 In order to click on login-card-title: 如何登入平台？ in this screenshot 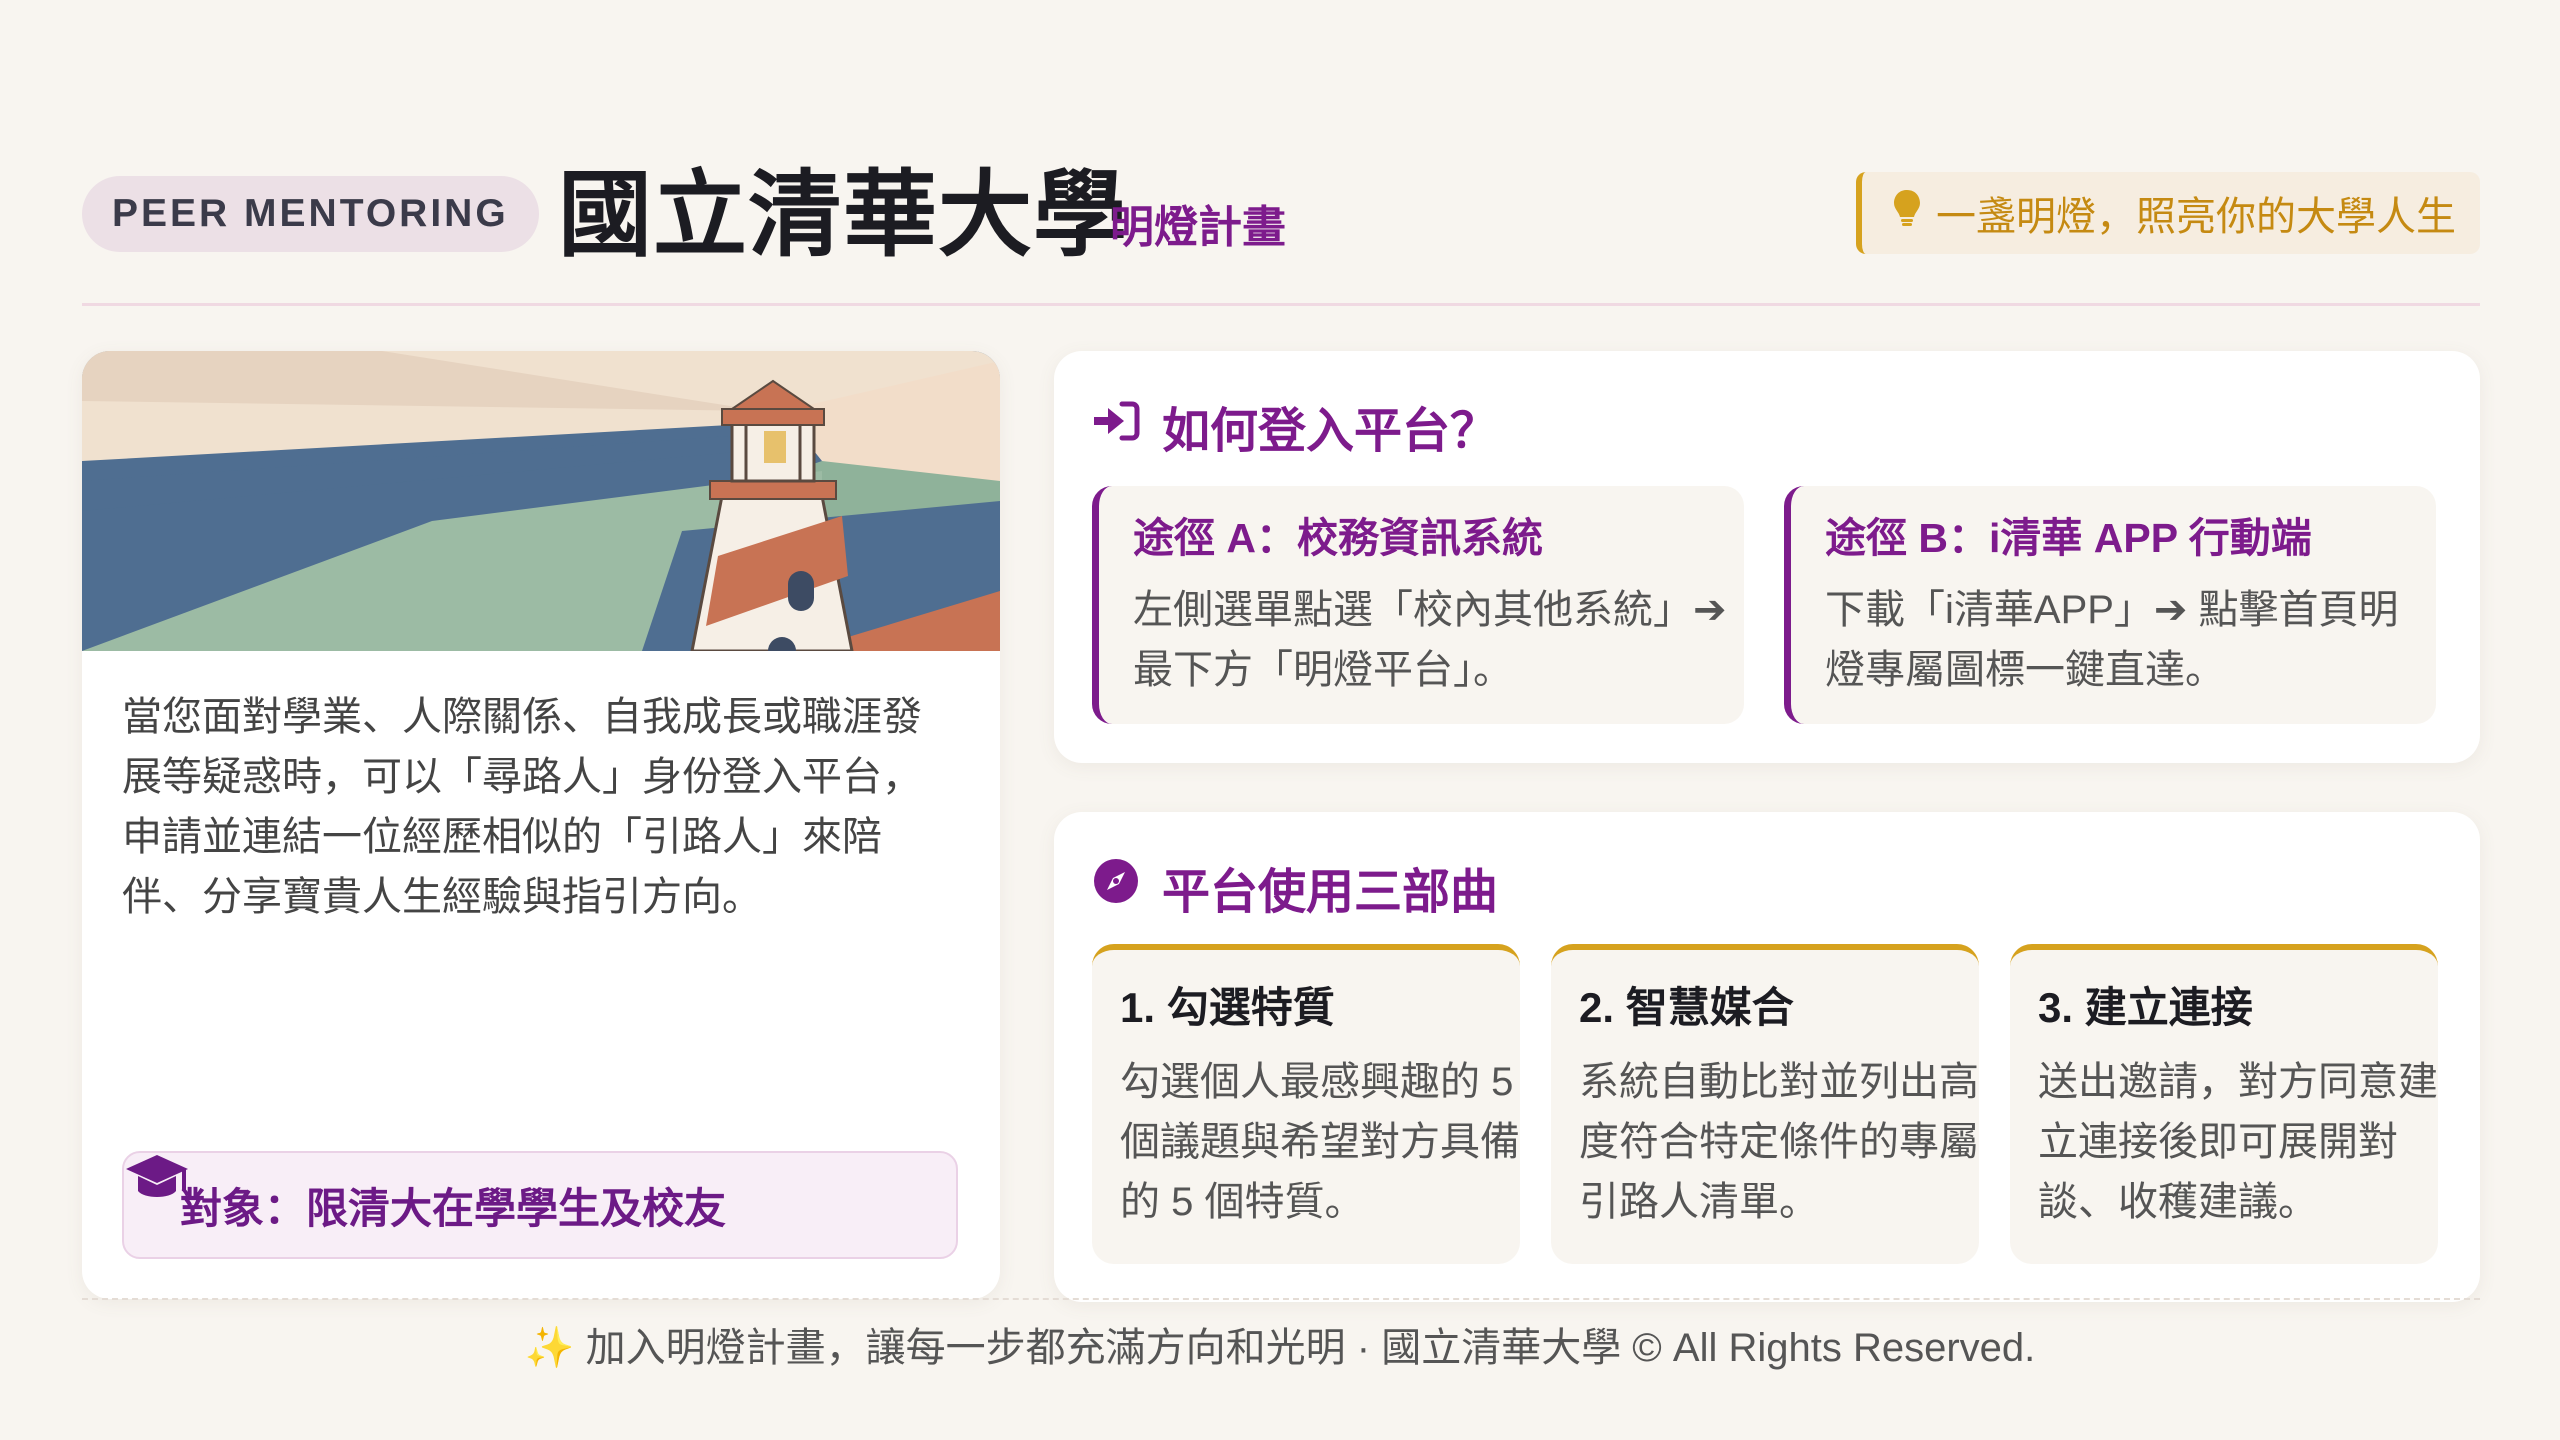, I will do `click(1295, 426)`.